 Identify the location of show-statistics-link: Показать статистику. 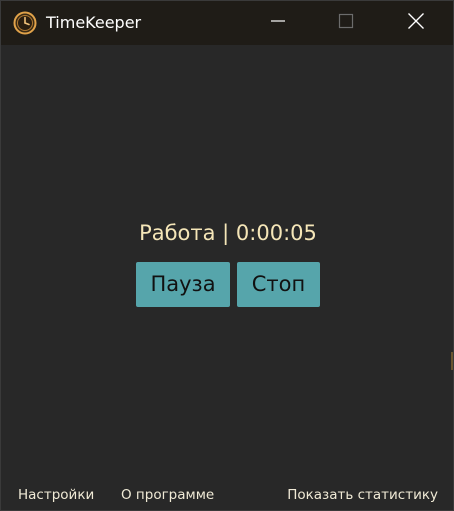
(362, 495).